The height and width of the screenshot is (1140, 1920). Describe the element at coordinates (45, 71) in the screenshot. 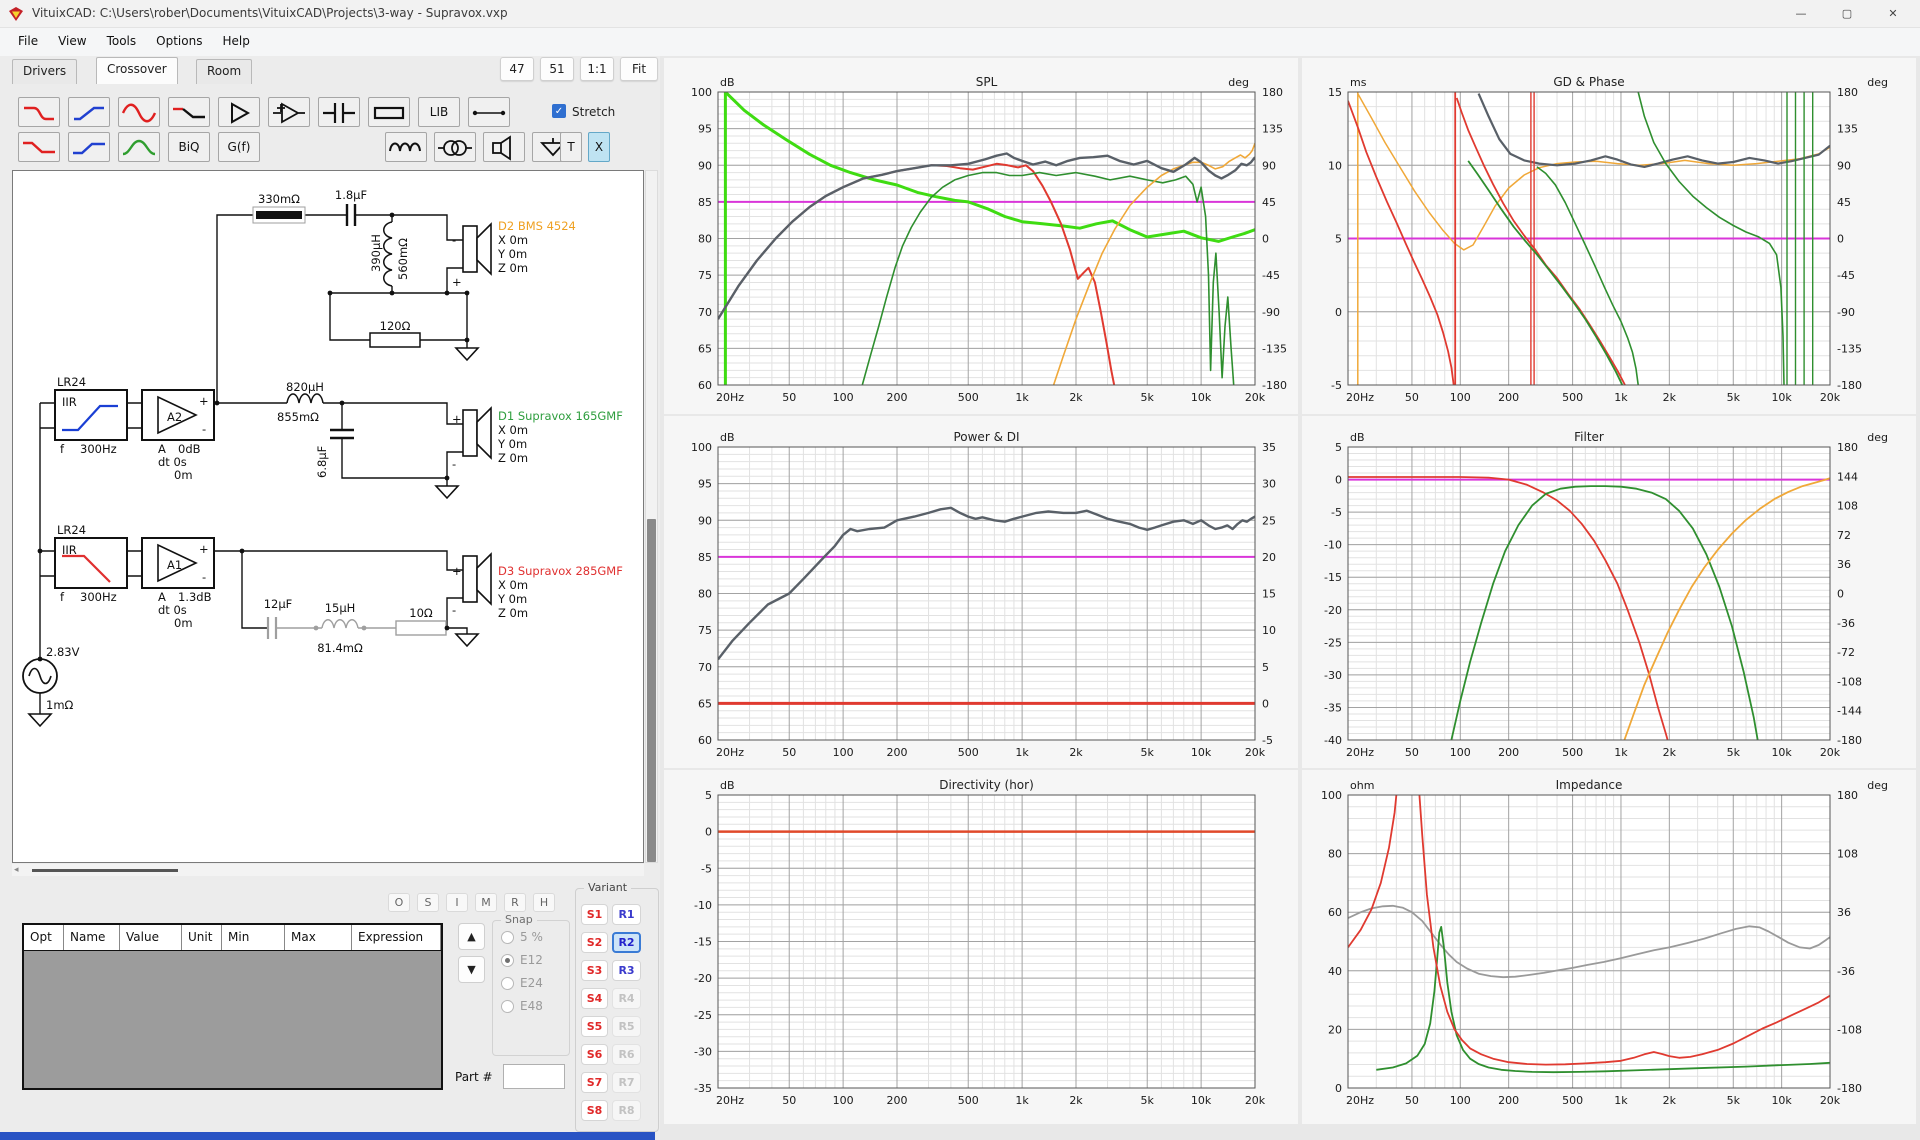

I see `tab-drivers: Drivers` at that location.